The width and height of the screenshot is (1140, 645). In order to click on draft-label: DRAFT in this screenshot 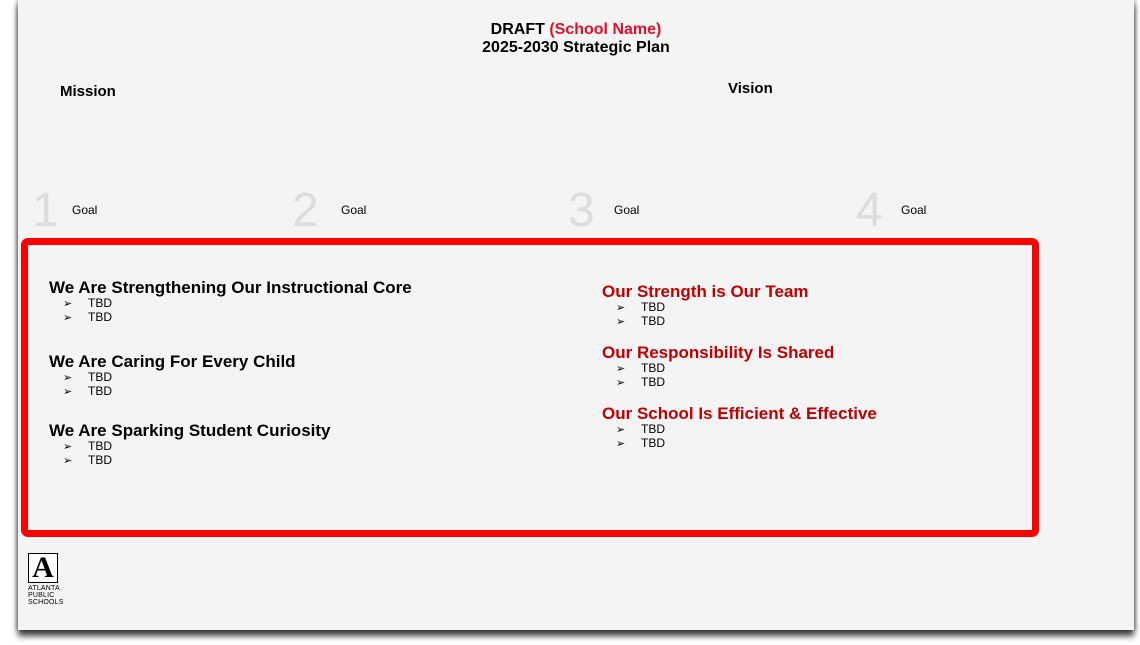, I will do `click(517, 29)`.